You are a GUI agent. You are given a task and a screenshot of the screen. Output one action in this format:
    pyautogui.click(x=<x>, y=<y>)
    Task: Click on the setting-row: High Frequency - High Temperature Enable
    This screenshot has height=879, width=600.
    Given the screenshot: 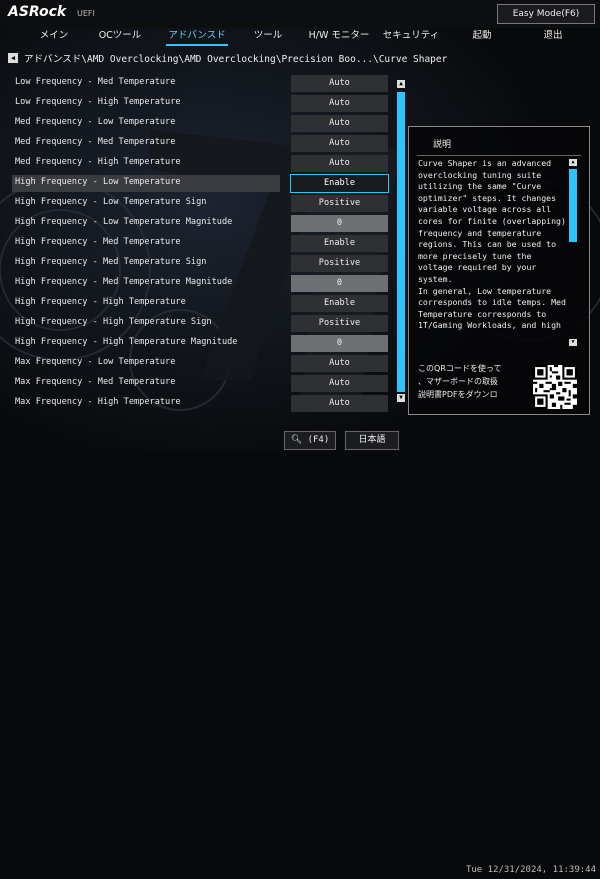 What is the action you would take?
    pyautogui.click(x=200, y=304)
    